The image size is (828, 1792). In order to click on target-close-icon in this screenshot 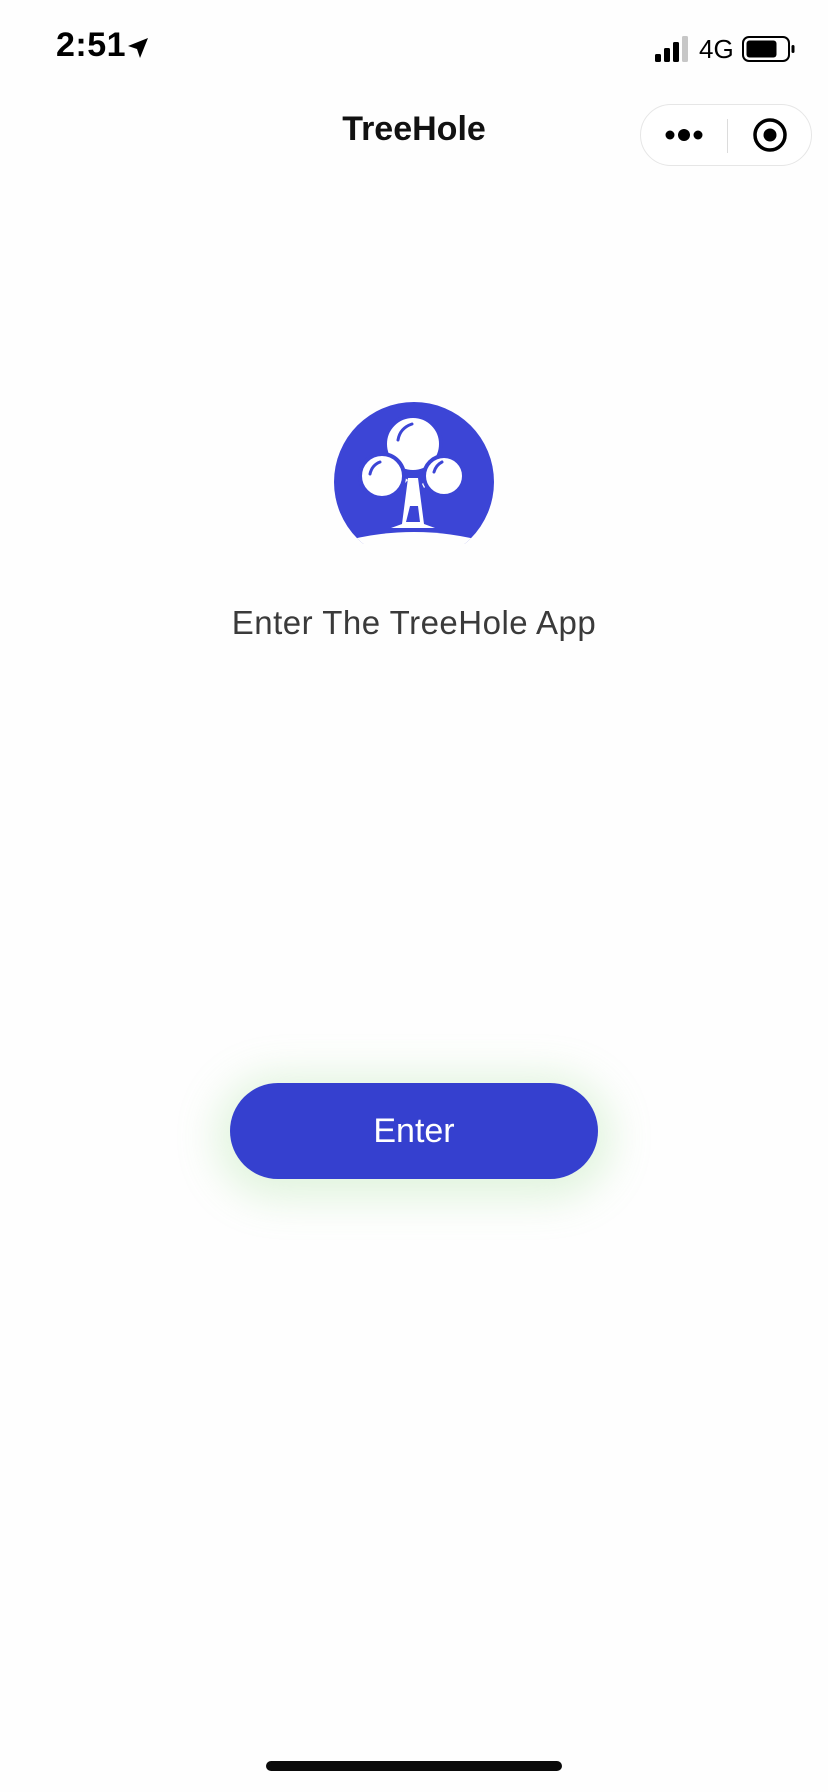, I will do `click(770, 135)`.